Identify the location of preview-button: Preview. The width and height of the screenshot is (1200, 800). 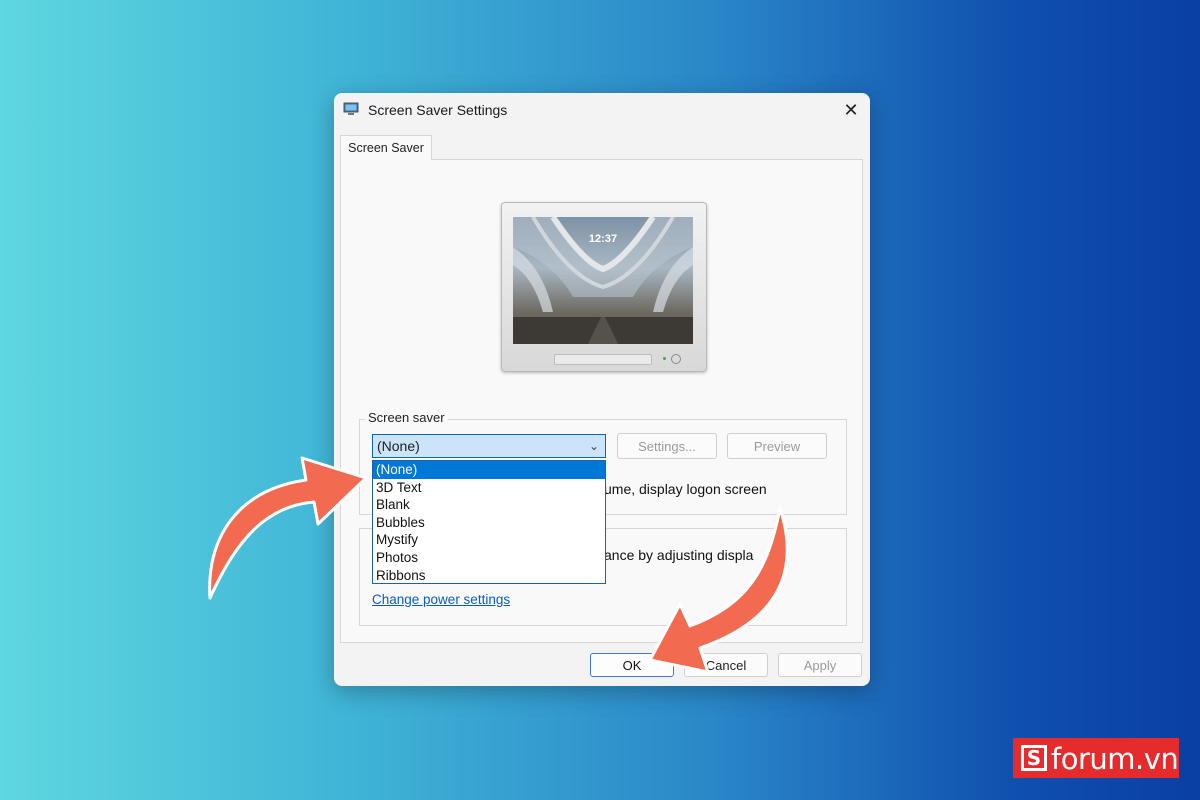
(777, 446).